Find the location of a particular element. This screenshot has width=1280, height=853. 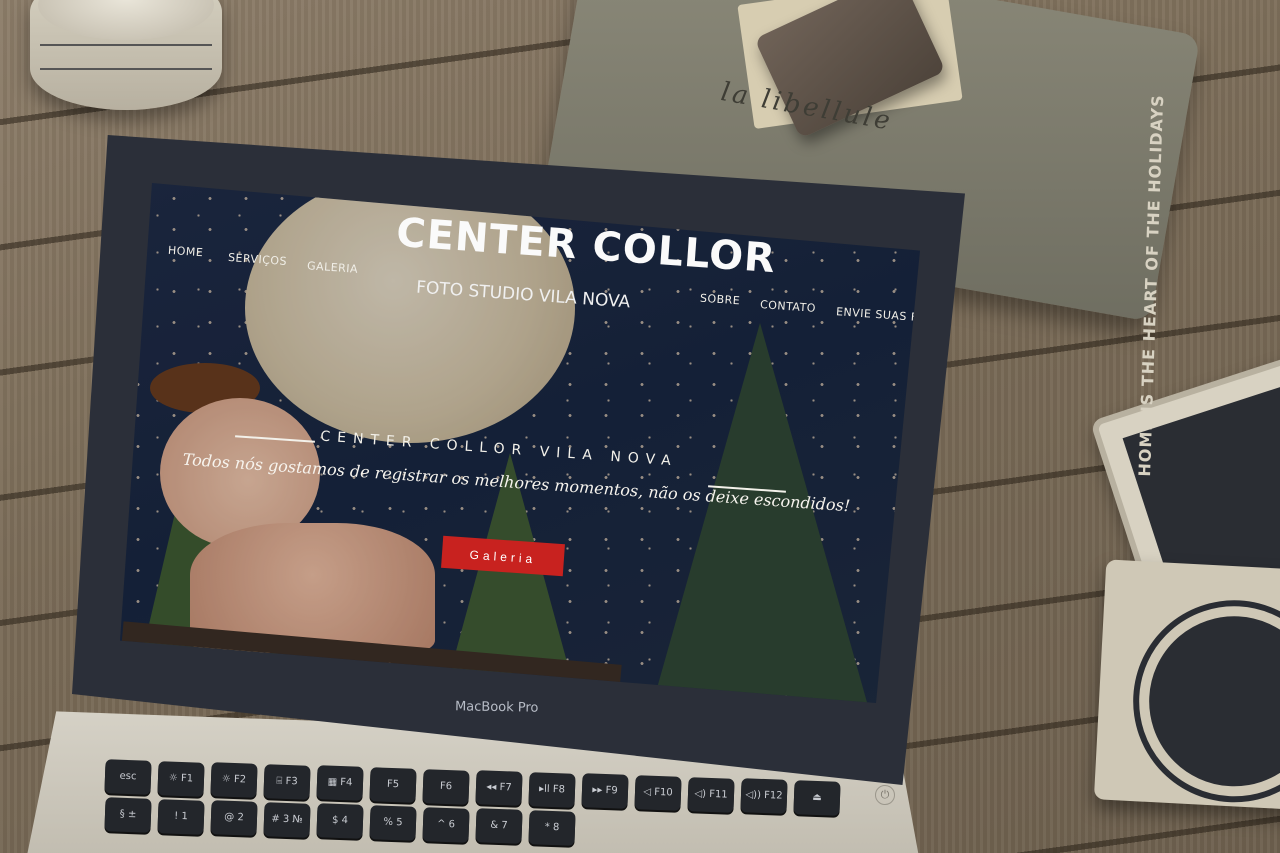

key: § ± is located at coordinates (128, 815).